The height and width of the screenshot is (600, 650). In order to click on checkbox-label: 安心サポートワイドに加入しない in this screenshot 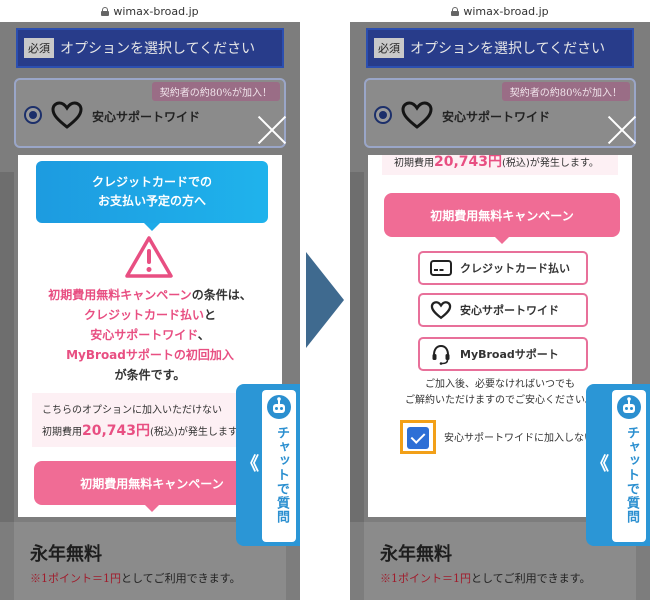, I will do `click(519, 436)`.